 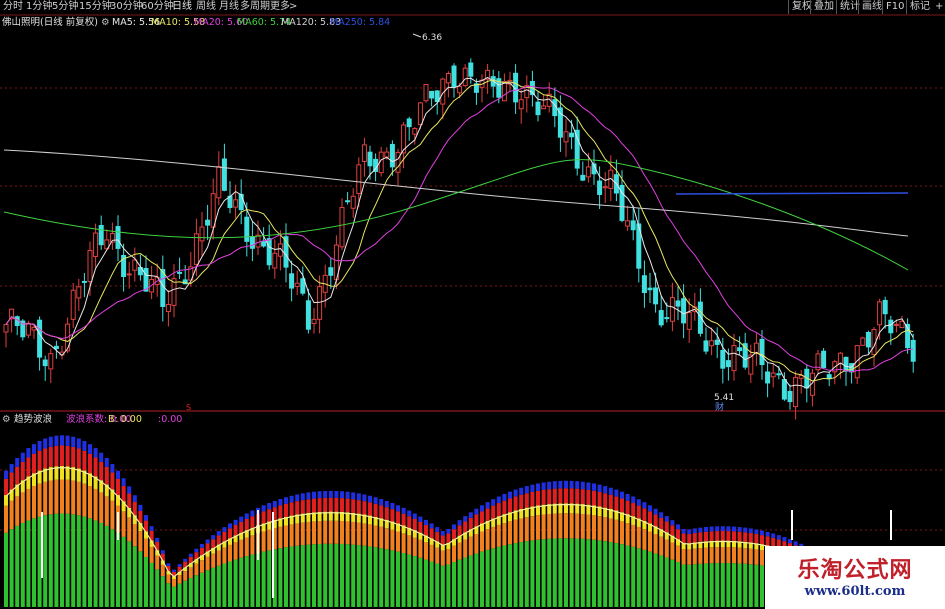 I want to click on event-marker-icon: 财, so click(x=719, y=407).